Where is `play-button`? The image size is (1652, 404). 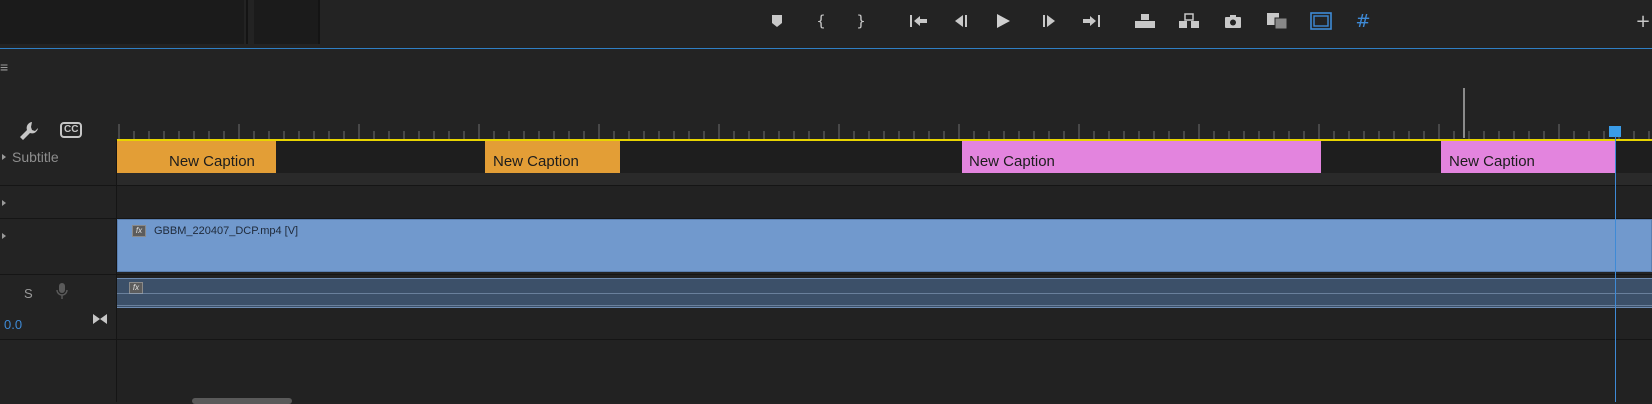 play-button is located at coordinates (1003, 21).